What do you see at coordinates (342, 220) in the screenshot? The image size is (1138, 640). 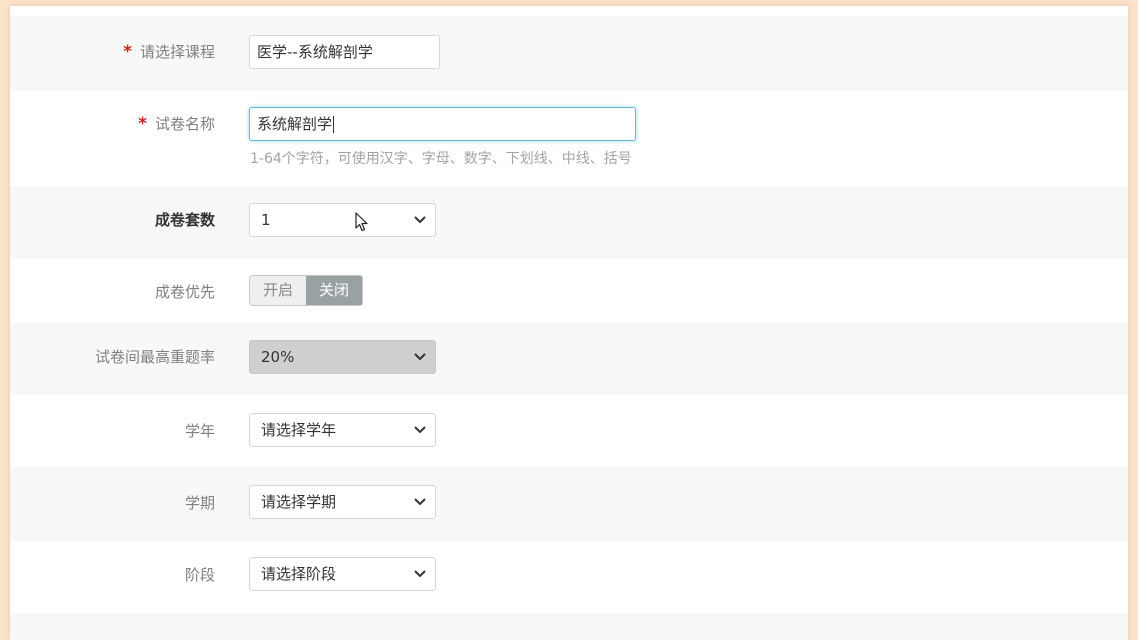 I see `paper-sets-select: 1` at bounding box center [342, 220].